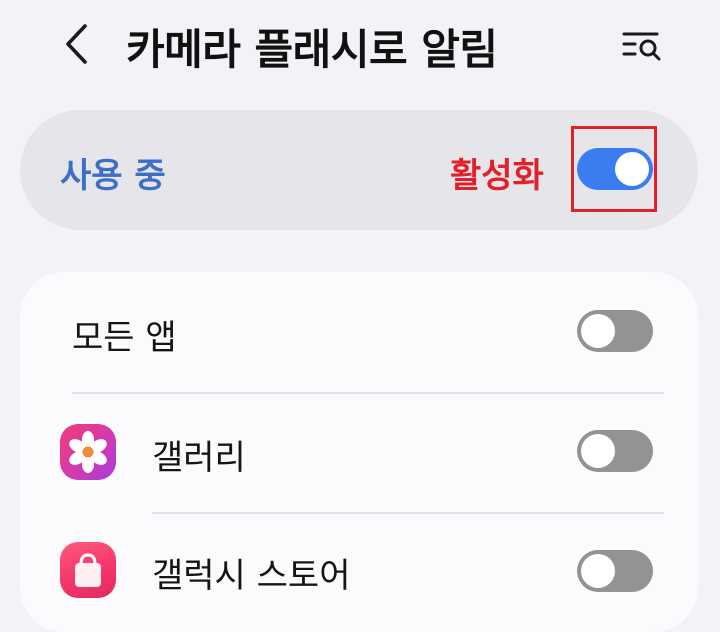 The width and height of the screenshot is (720, 632). Describe the element at coordinates (199, 458) in the screenshot. I see `gallery-label: 갤러리` at that location.